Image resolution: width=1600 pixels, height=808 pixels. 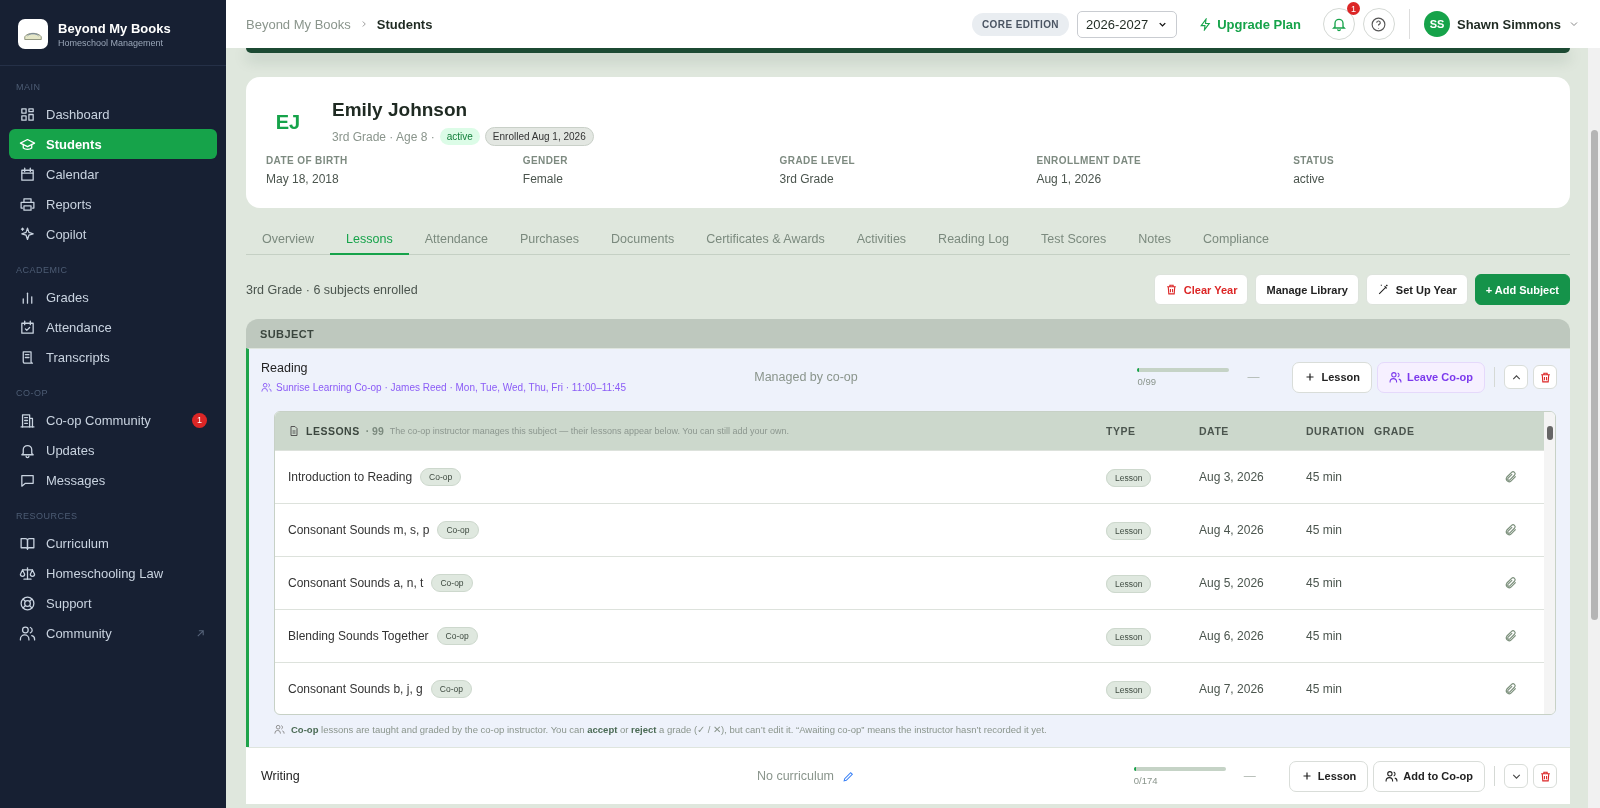 What do you see at coordinates (1206, 24) in the screenshot?
I see `lightning-icon` at bounding box center [1206, 24].